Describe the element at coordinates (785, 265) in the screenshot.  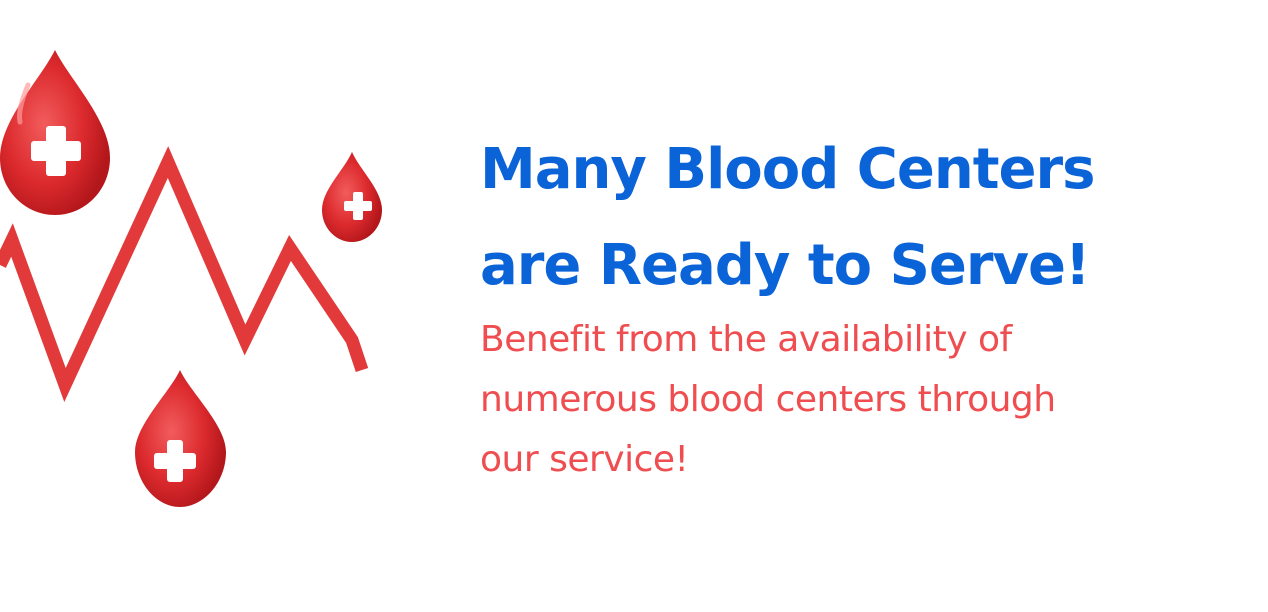
I see `headline-line: are Ready to Serve!` at that location.